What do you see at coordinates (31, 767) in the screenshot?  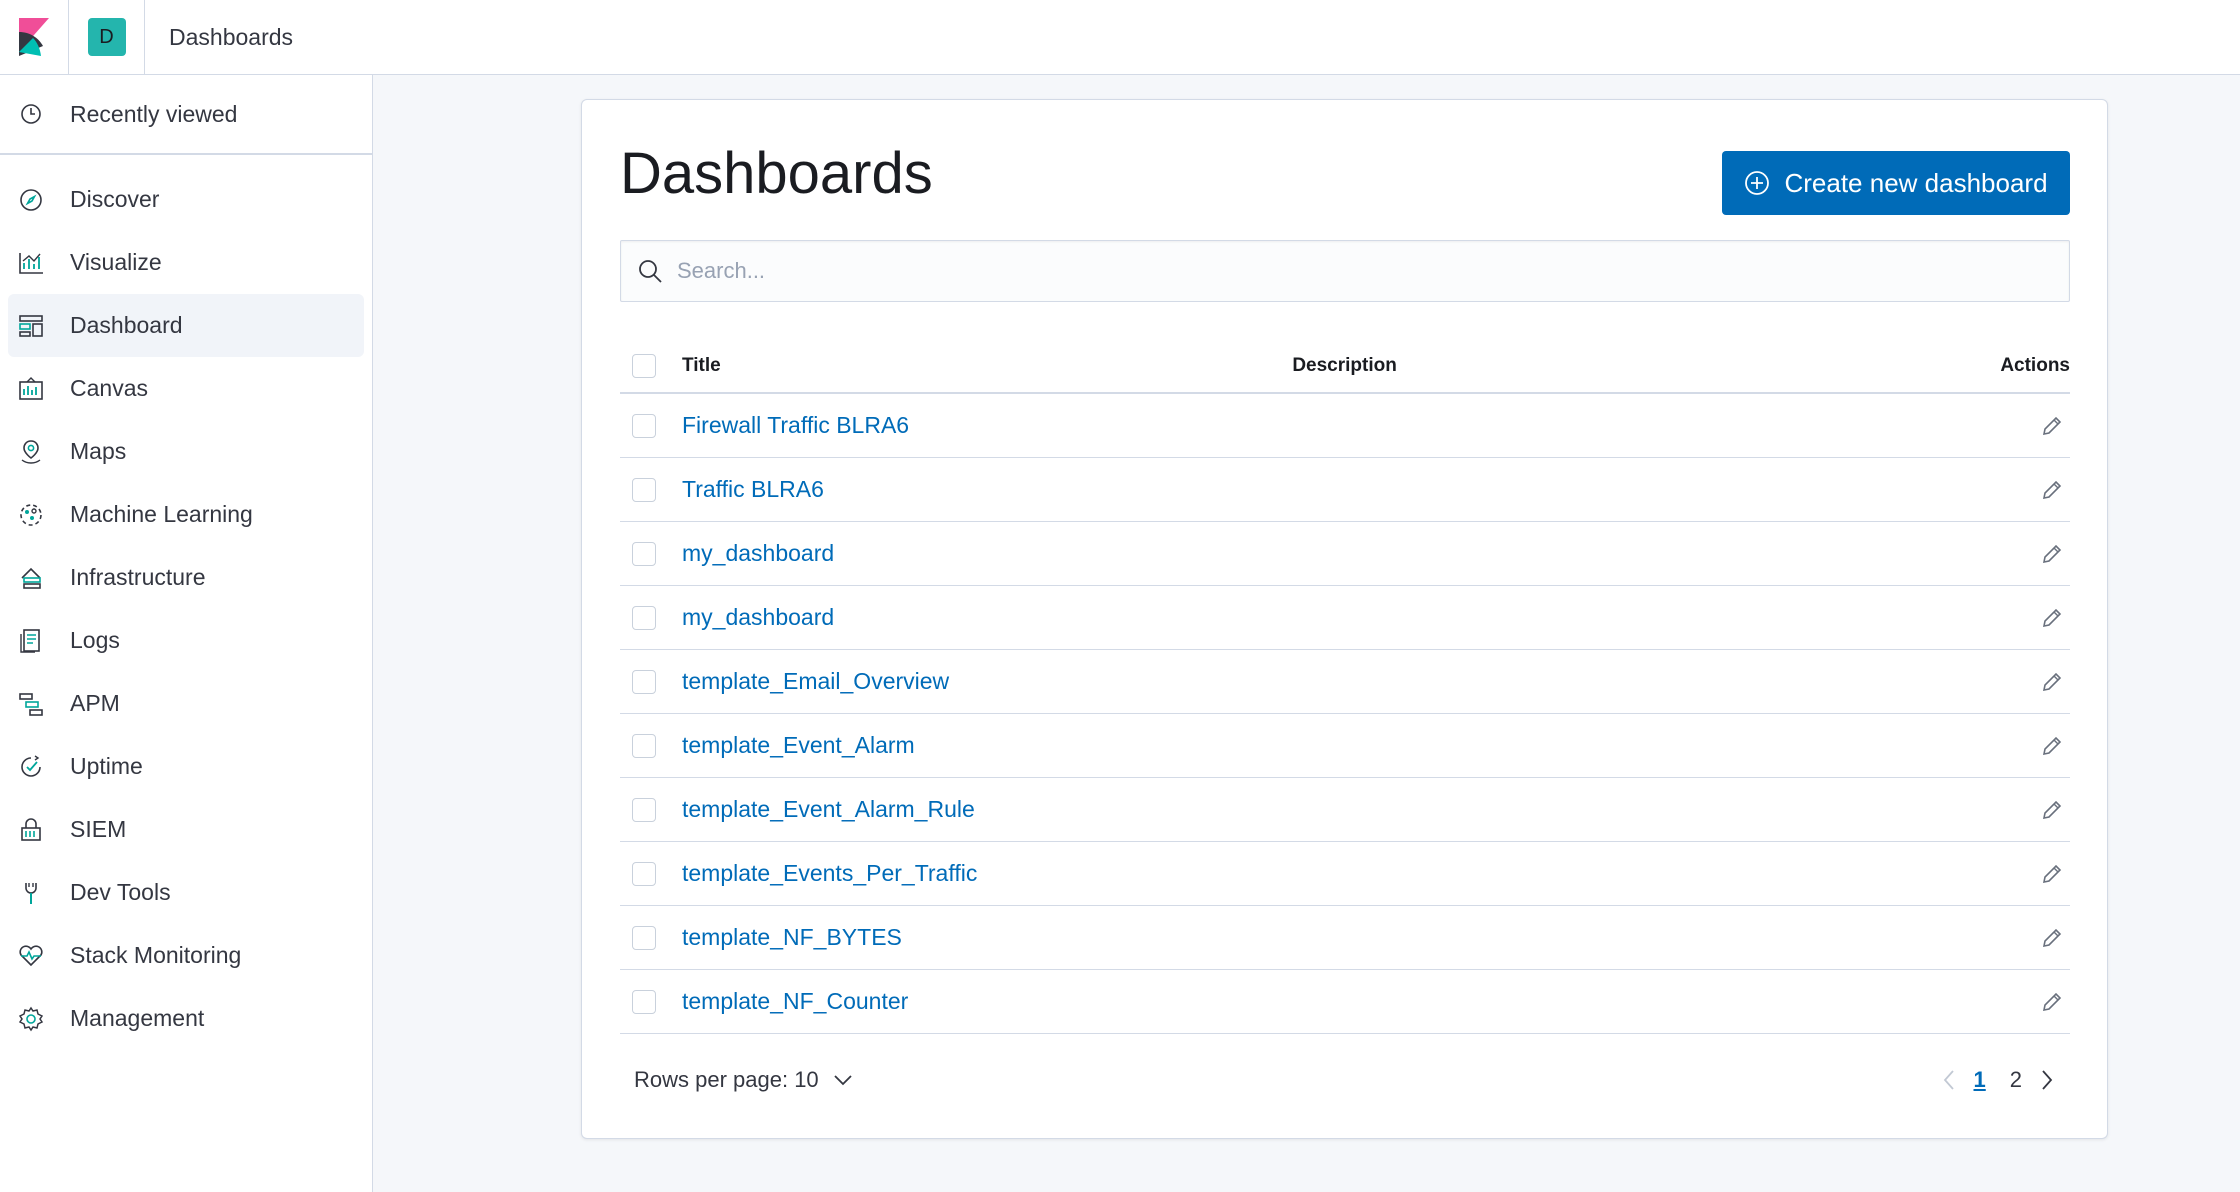 I see `uptime-icon` at bounding box center [31, 767].